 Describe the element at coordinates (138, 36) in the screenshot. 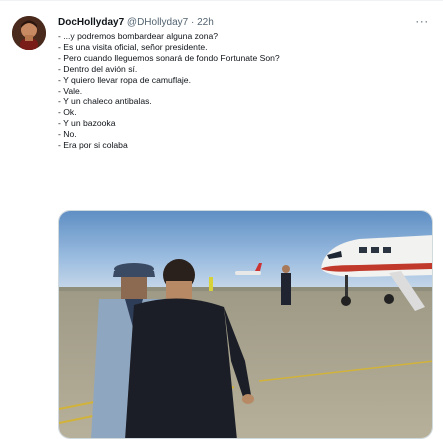

I see `tweet-line: - ...y podremos bombardear alguna zona?` at that location.